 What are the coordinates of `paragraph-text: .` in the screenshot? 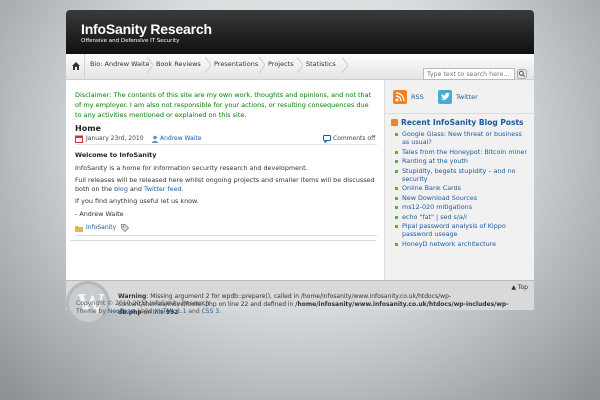 It's located at (182, 188).